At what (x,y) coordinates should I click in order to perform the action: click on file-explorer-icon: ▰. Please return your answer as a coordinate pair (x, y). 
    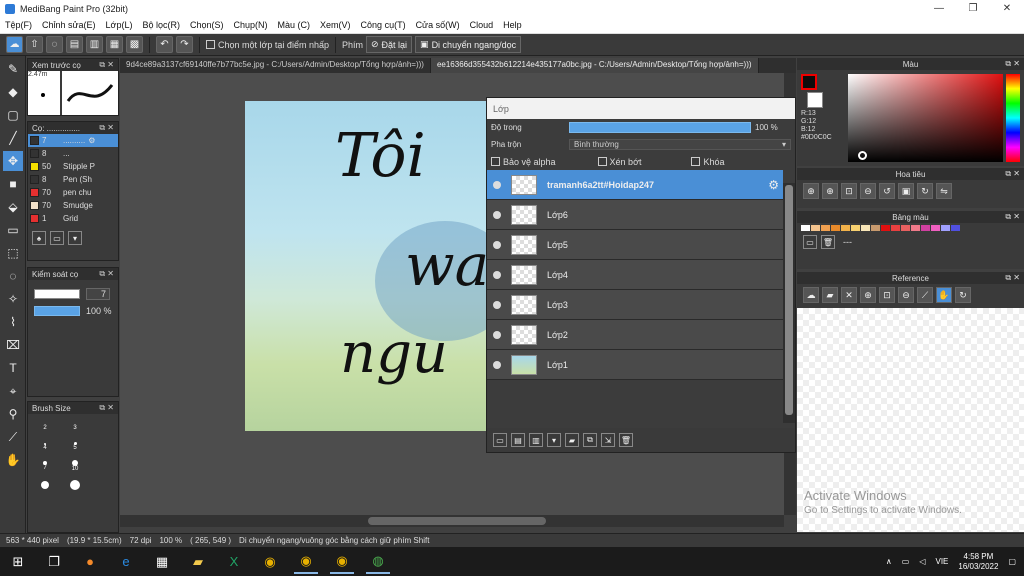
    Looking at the image, I should click on (198, 562).